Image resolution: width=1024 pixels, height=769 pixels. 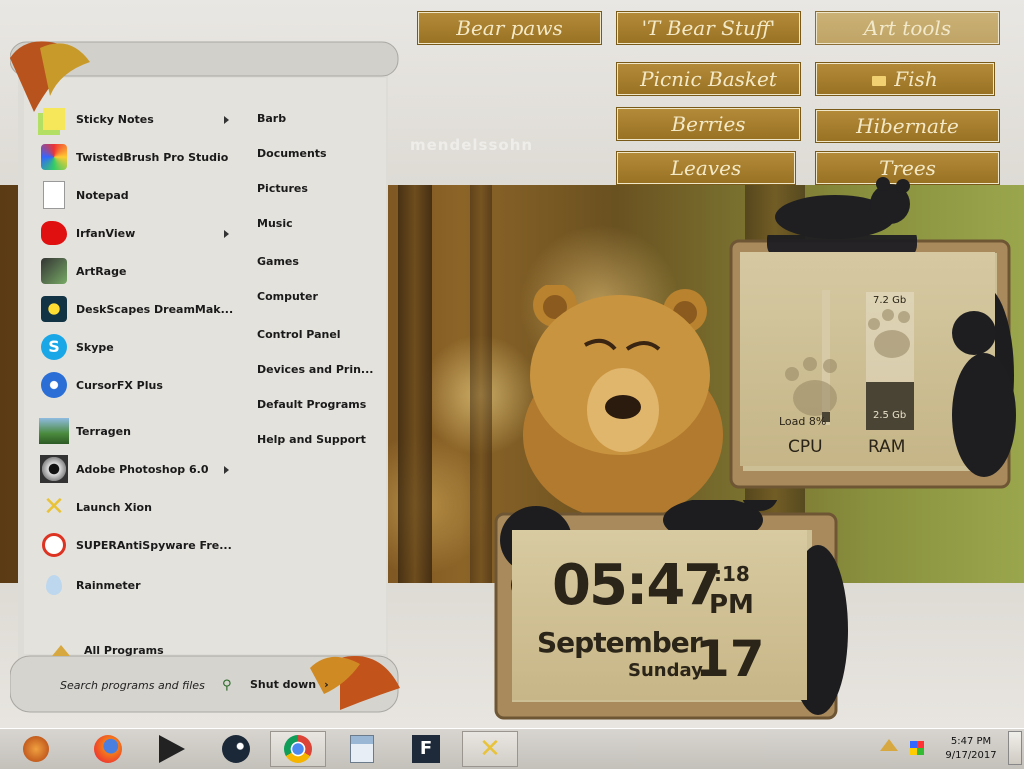 I want to click on ram-used-label: 2.5 Gb, so click(x=890, y=415).